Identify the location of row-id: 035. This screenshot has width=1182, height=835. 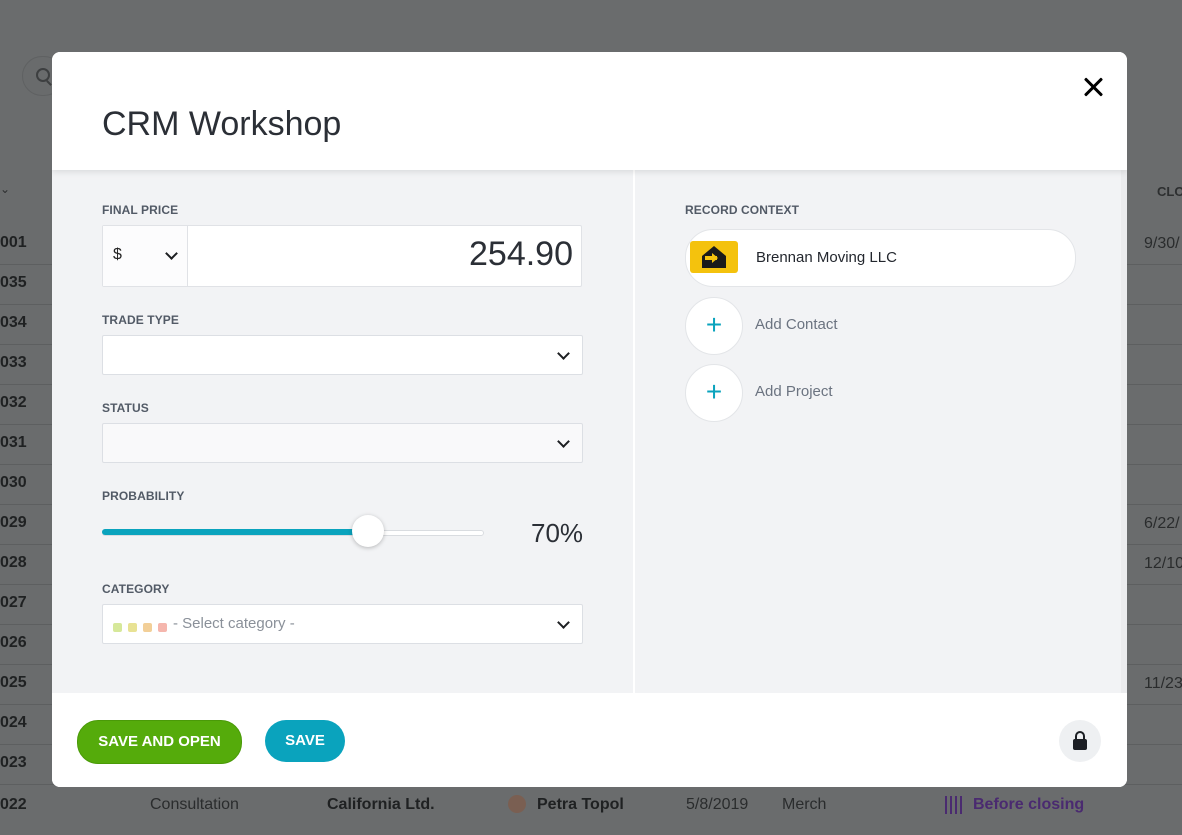
(13, 282).